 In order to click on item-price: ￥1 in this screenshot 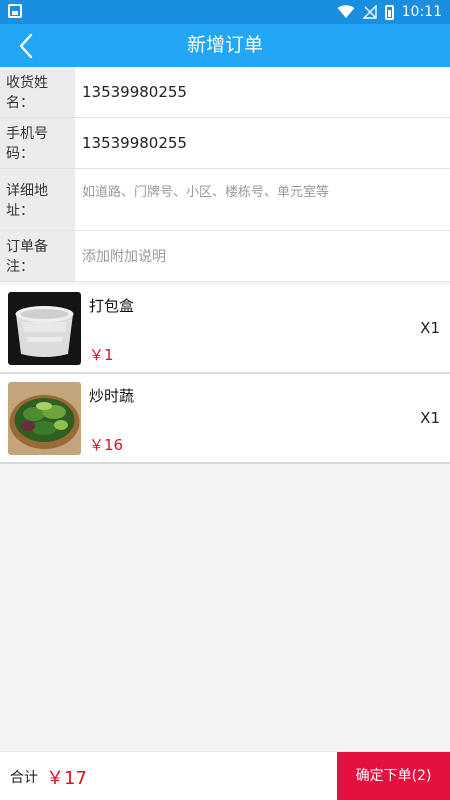, I will do `click(101, 355)`.